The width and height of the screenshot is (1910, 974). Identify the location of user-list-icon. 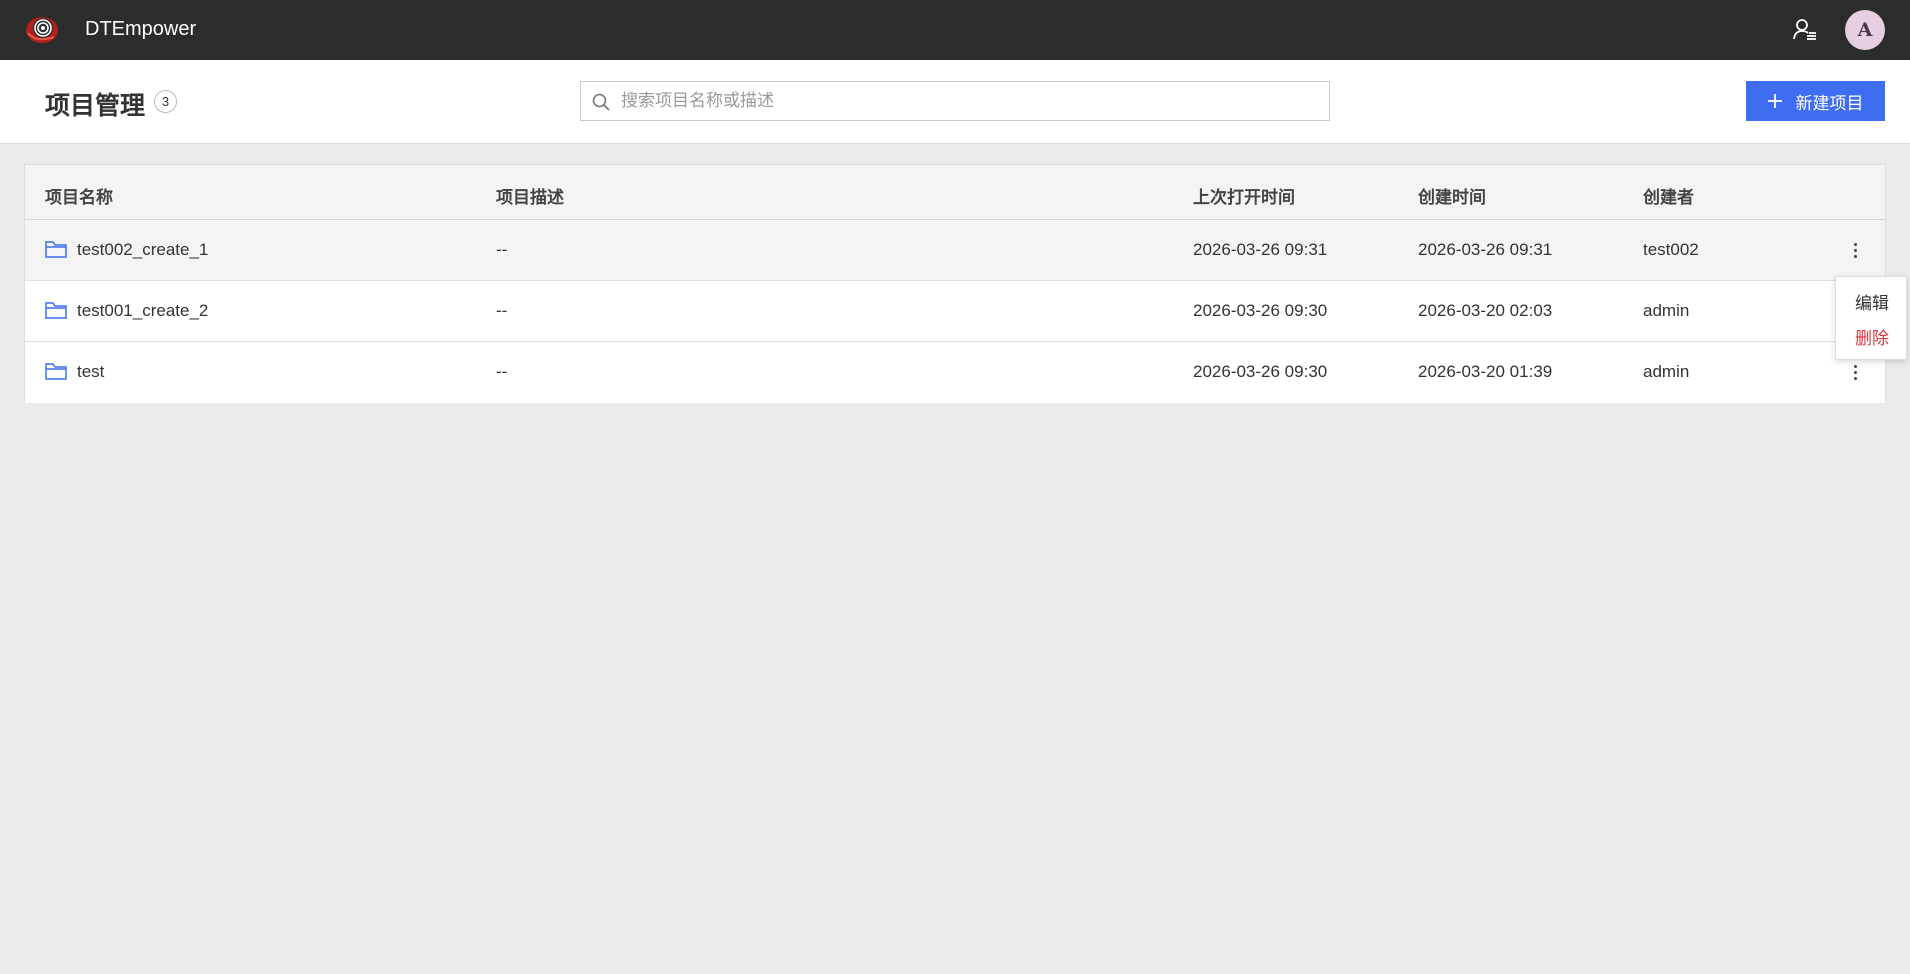
(1805, 30).